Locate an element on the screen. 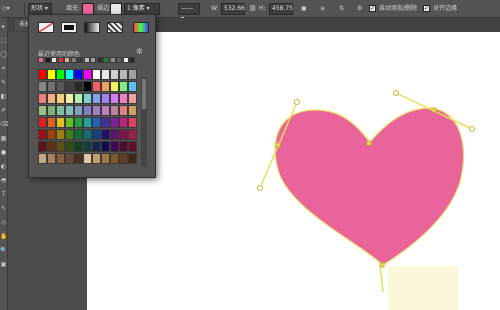 This screenshot has width=500, height=310. tool-lasso-icon: ◯ is located at coordinates (3, 54).